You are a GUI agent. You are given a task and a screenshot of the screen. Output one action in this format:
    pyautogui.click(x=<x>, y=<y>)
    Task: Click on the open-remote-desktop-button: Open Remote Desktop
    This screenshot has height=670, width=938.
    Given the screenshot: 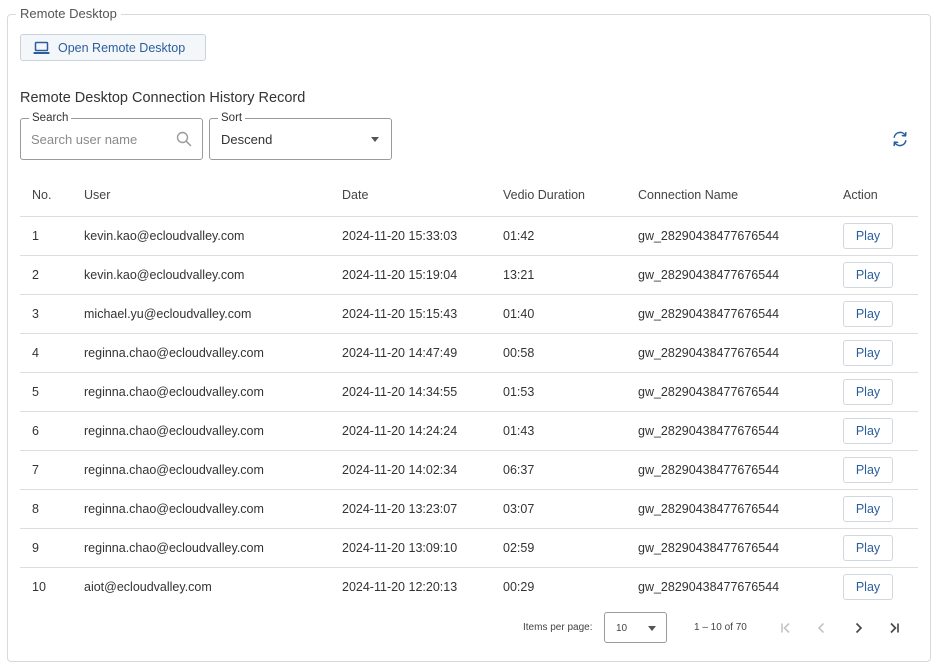 What is the action you would take?
    pyautogui.click(x=113, y=47)
    